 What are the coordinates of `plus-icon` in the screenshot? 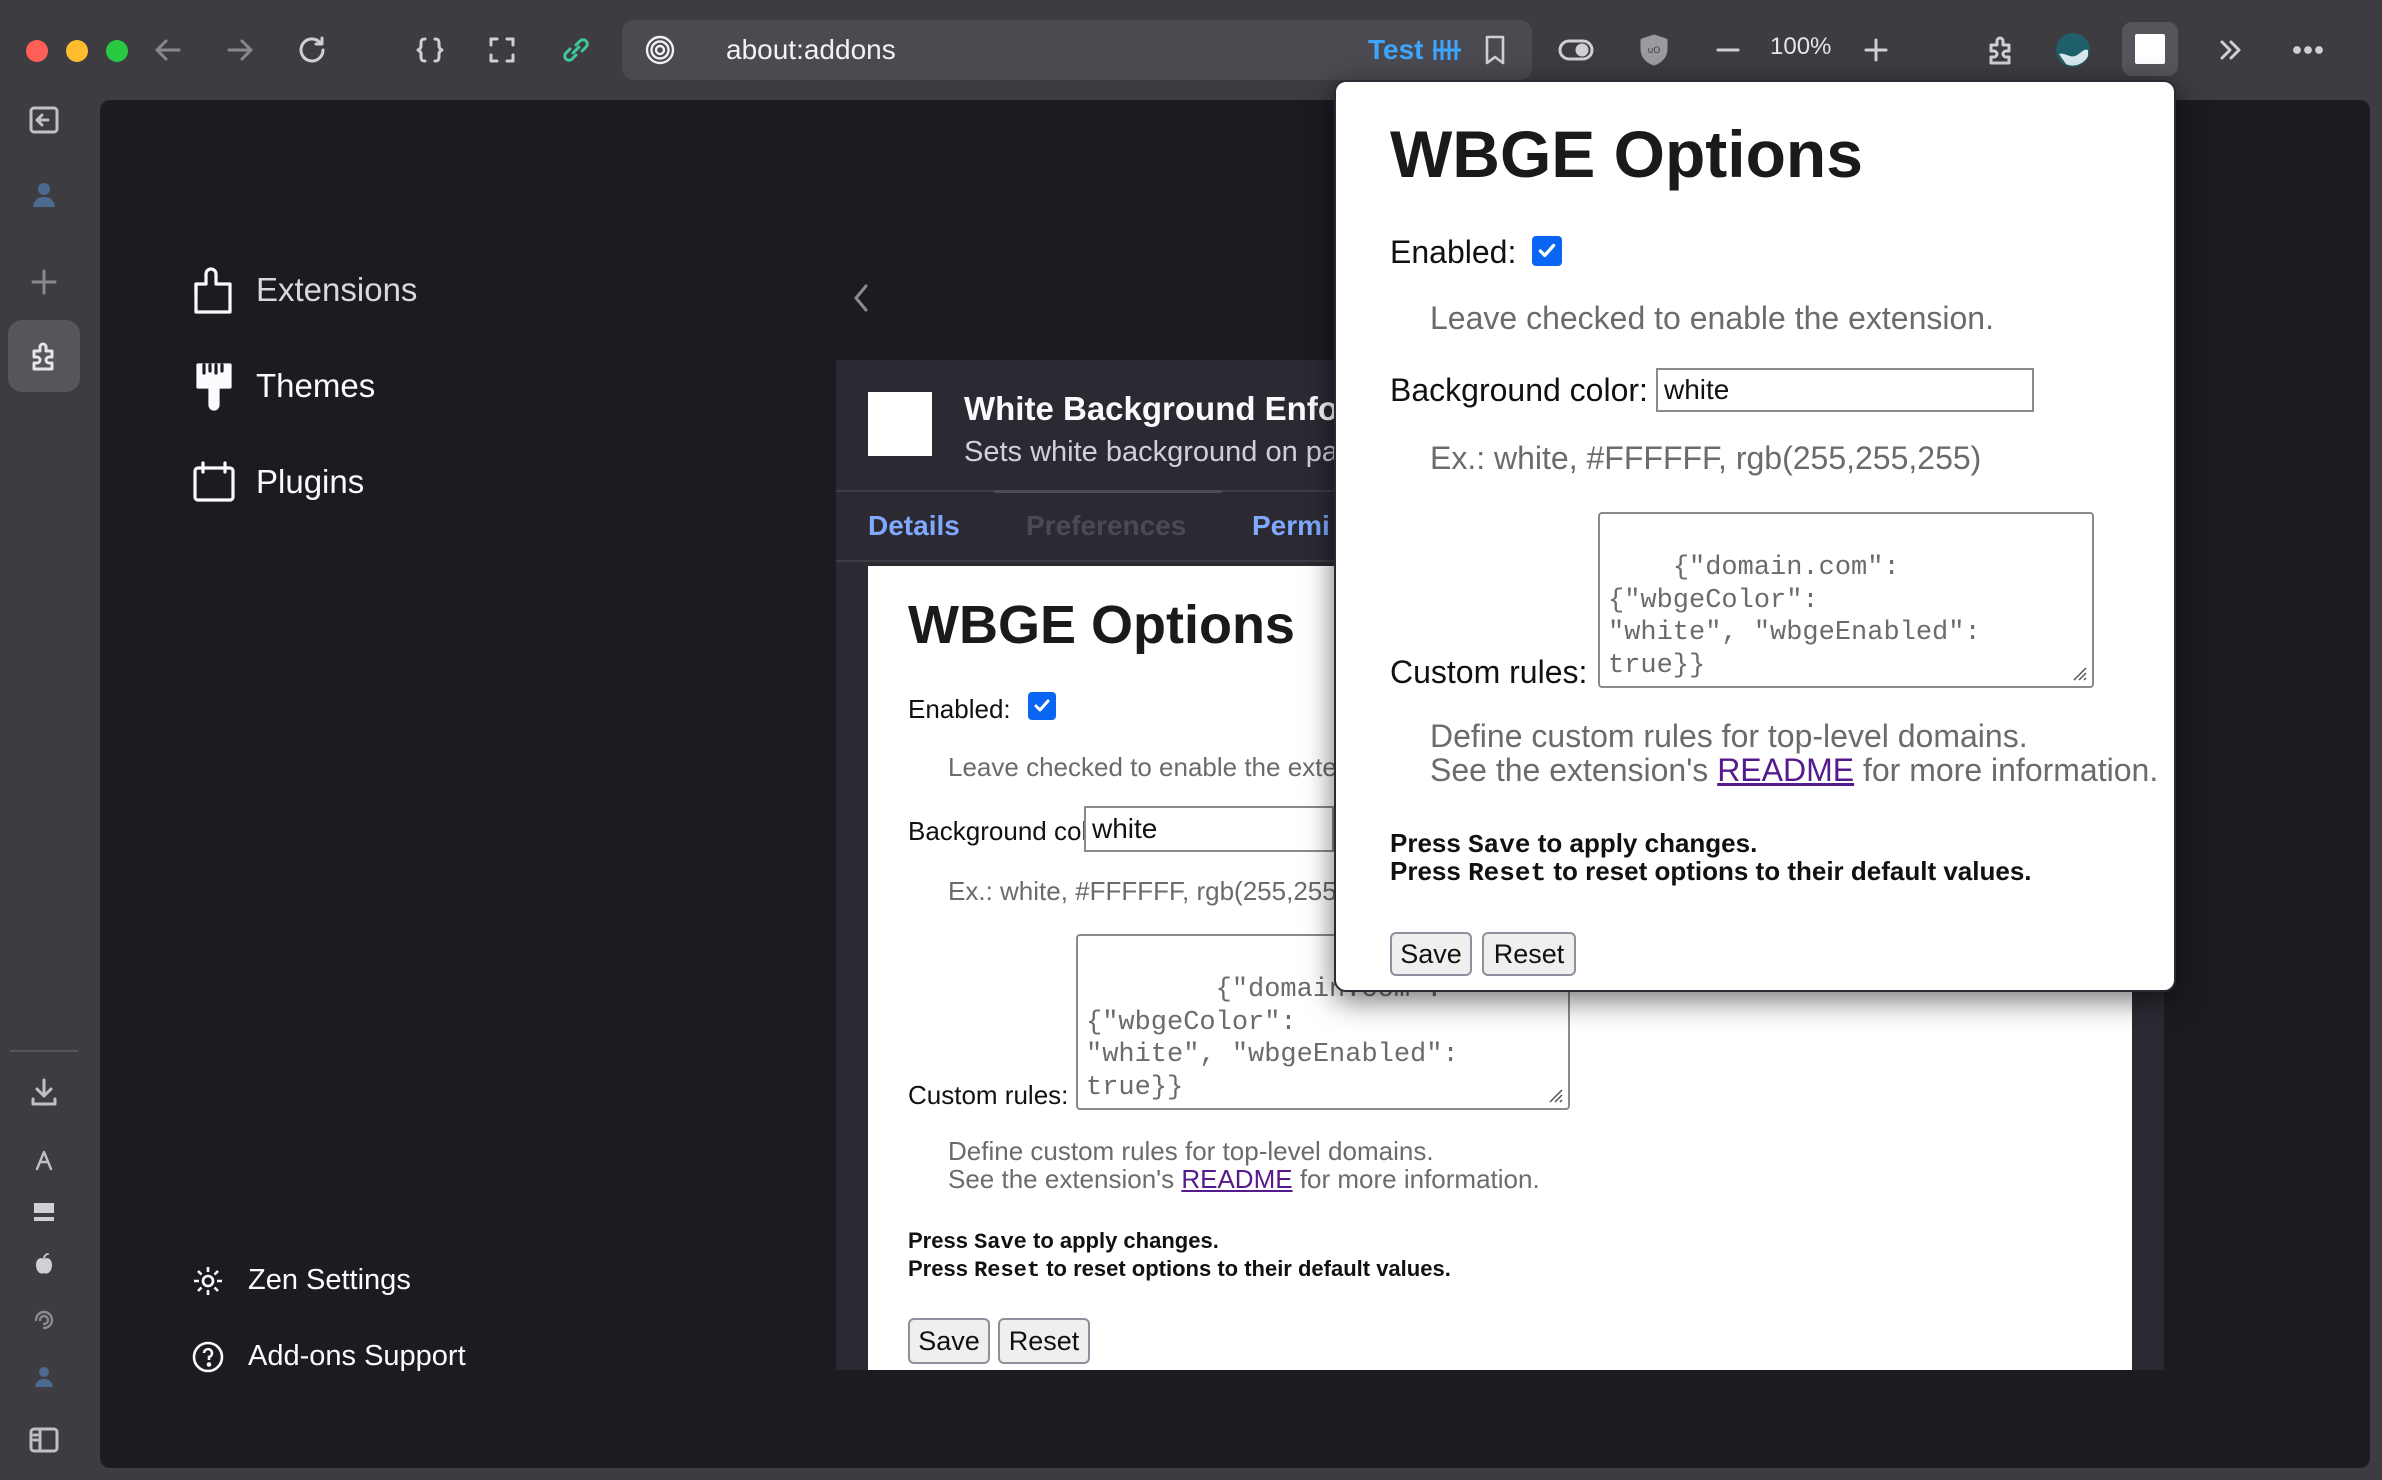 It's located at (1876, 50).